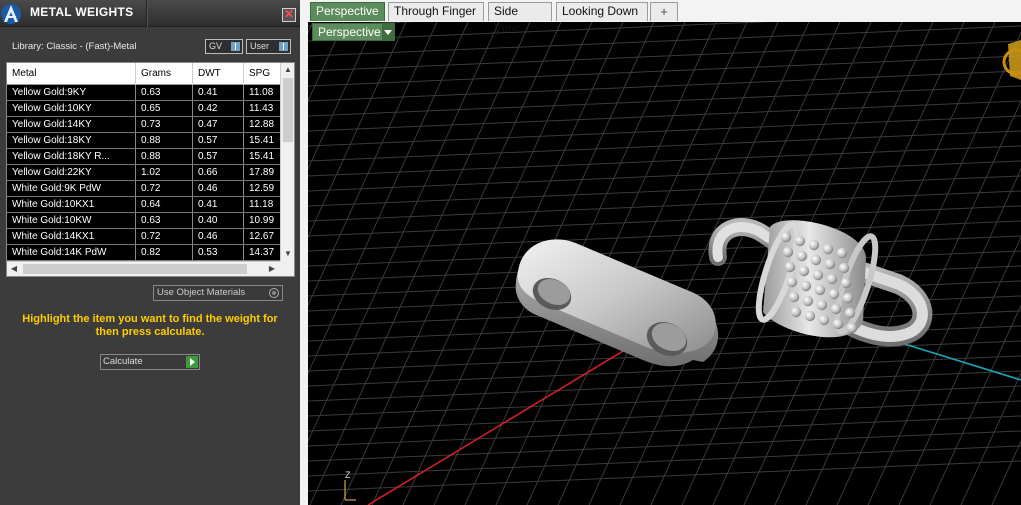 The height and width of the screenshot is (505, 1021). What do you see at coordinates (520, 18) in the screenshot?
I see `tab-side-view: Side View` at bounding box center [520, 18].